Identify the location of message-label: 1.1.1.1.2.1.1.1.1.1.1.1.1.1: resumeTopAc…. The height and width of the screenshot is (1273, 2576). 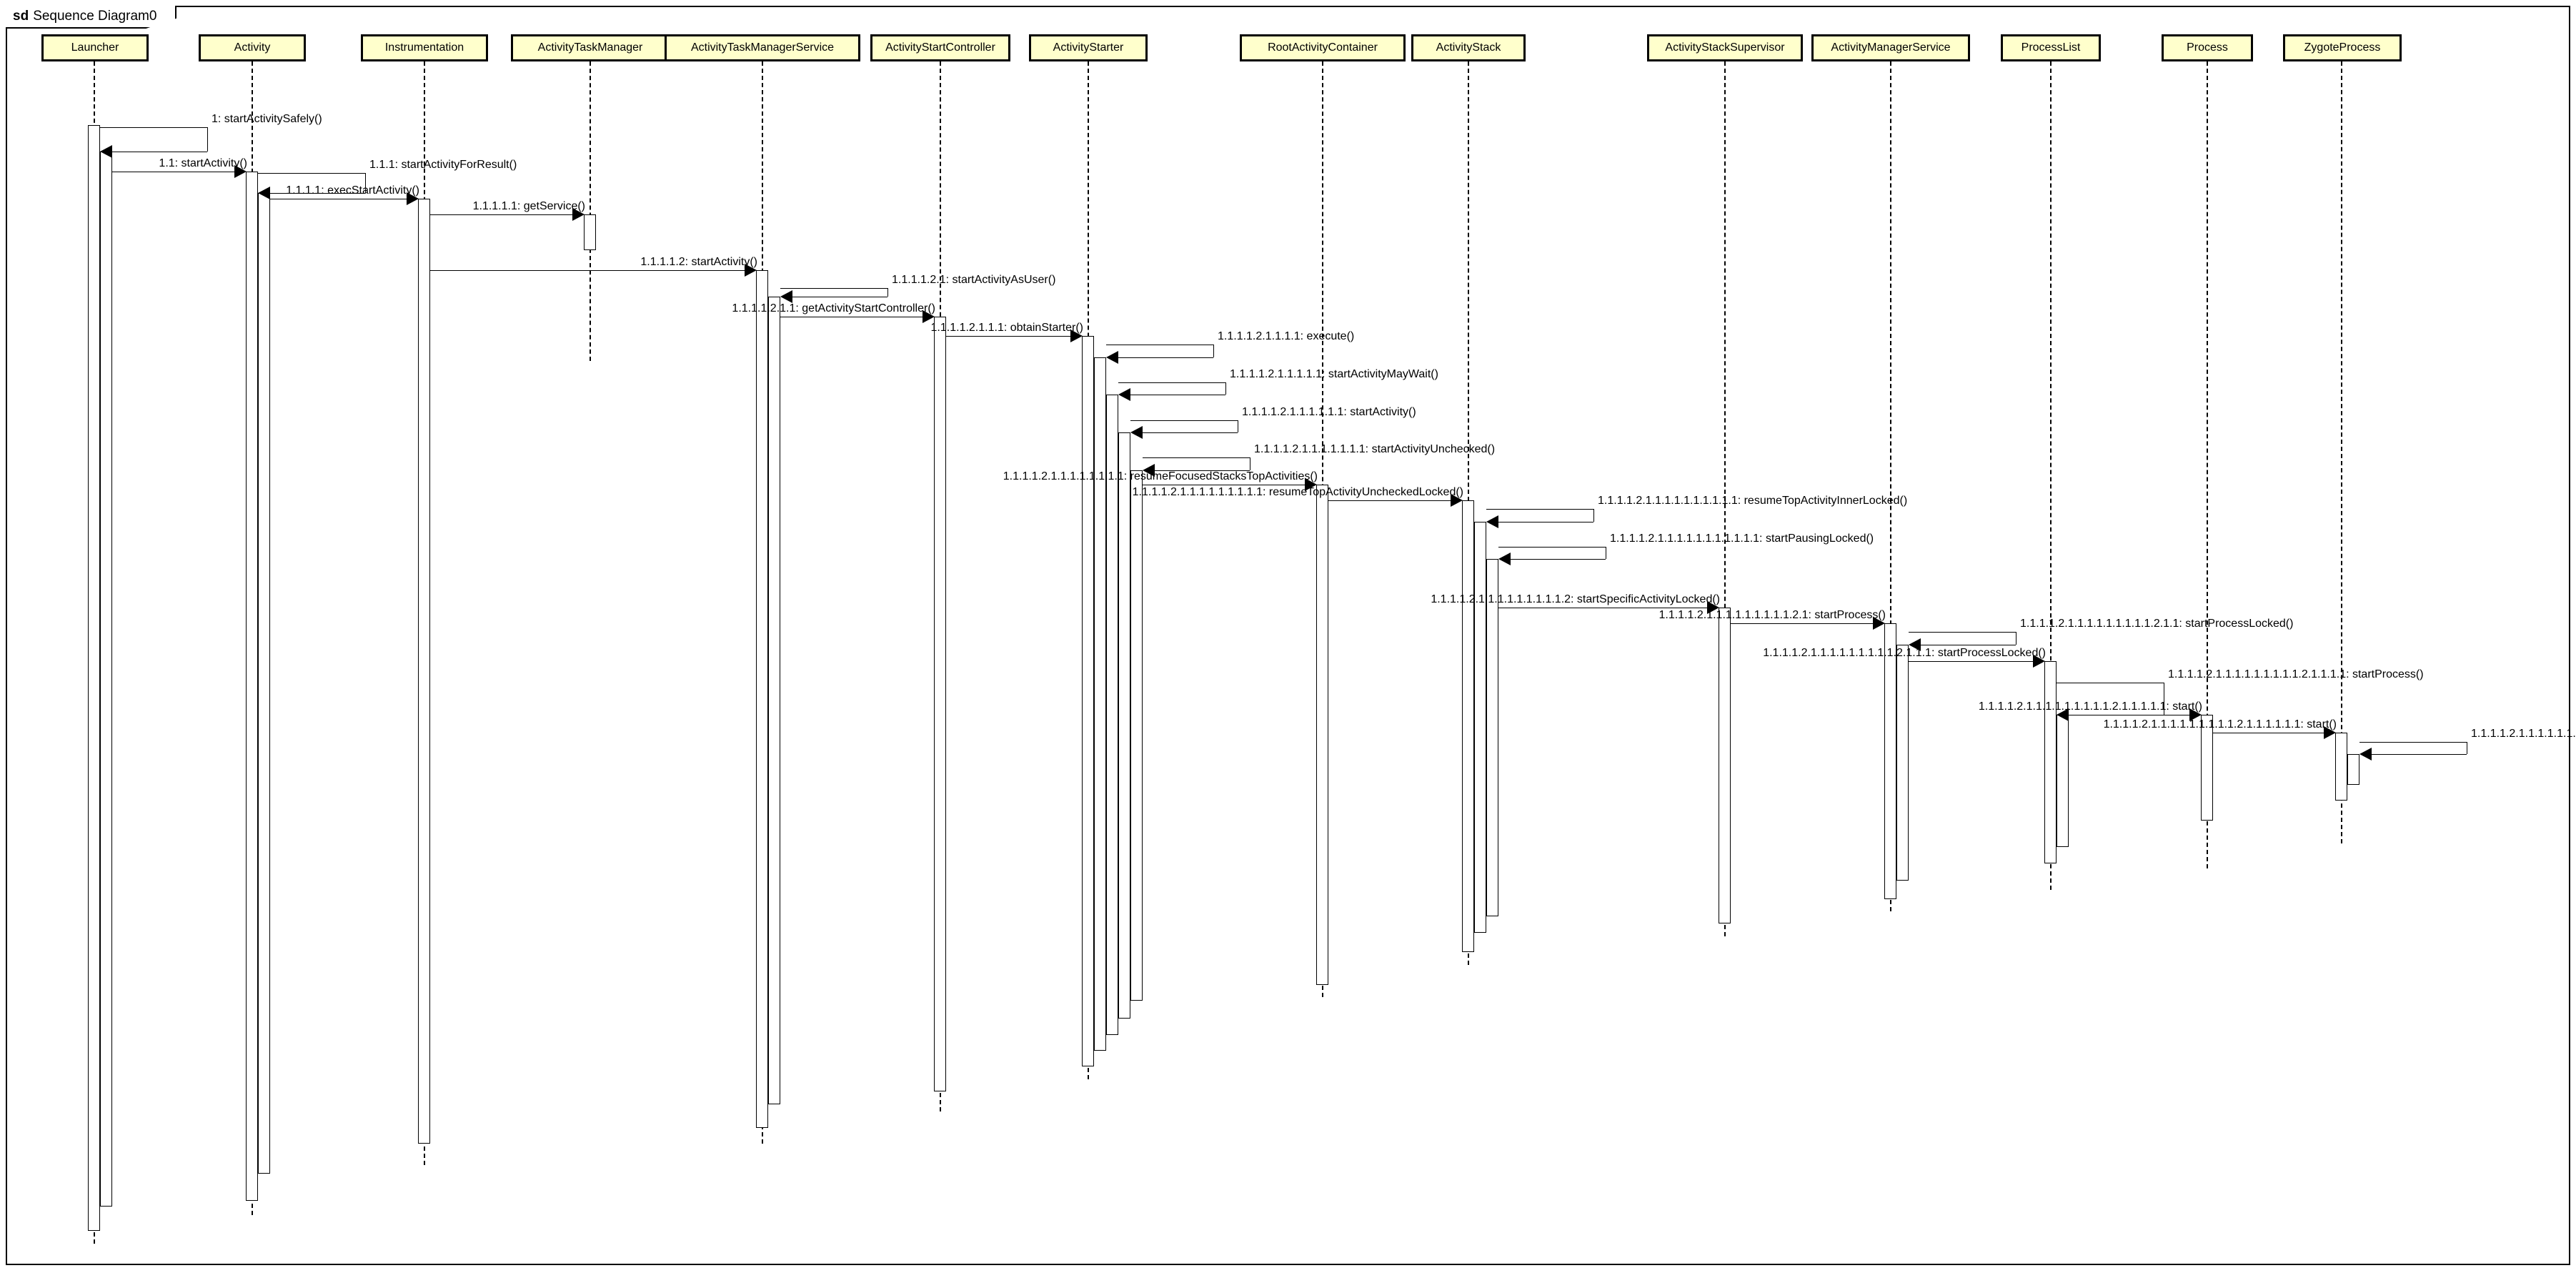
(1297, 492).